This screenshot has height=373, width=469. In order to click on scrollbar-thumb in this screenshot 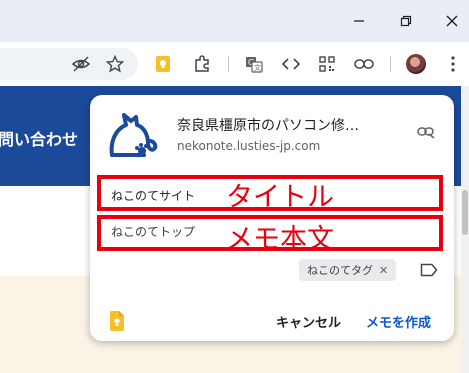, I will do `click(465, 212)`.